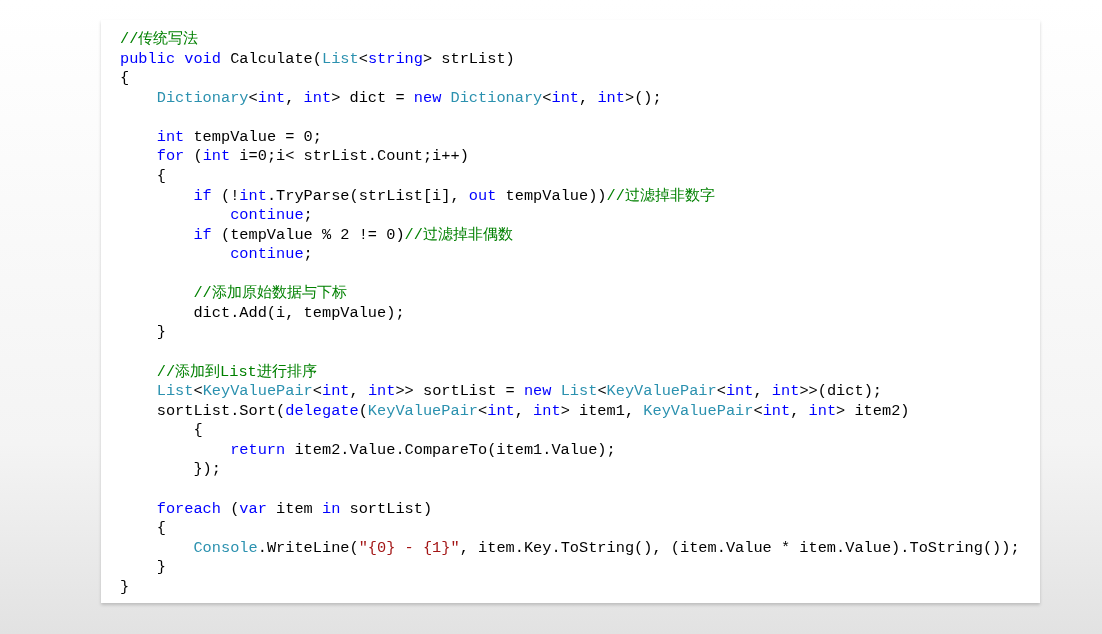  I want to click on code-line: if (tempValue % 2 != 0)//过滤掉非偶数, so click(352, 235).